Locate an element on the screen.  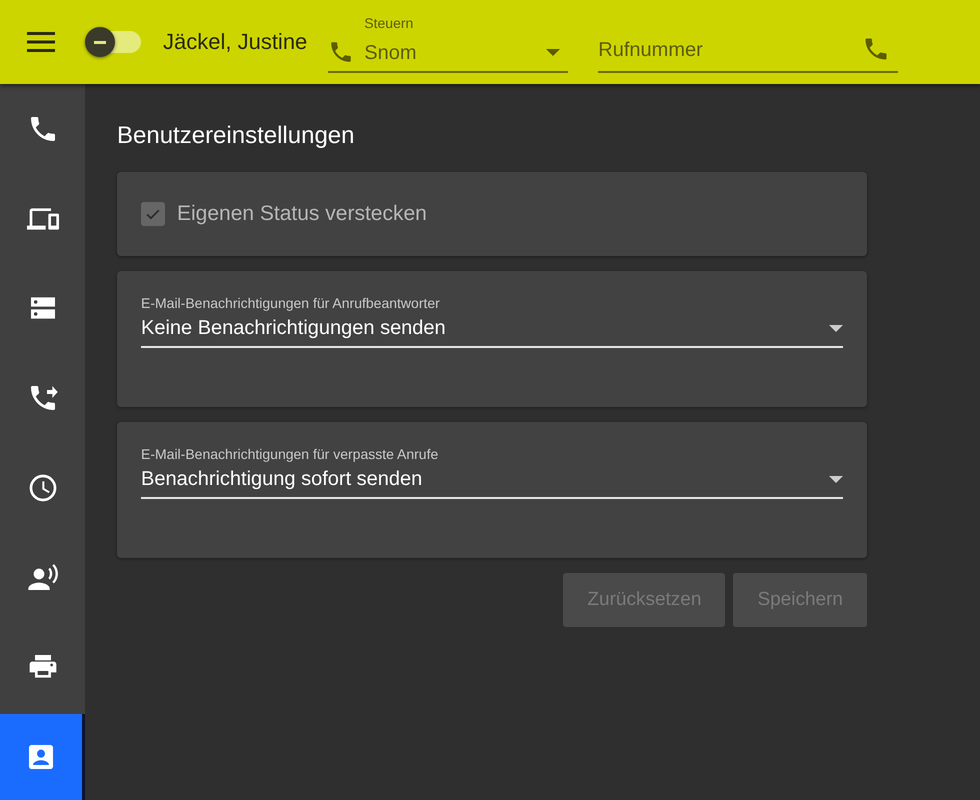
notification-select: E-Mail-Benachrichtigungen für Anrufbeantworter Keine Benachrichtigungen senden is located at coordinates (492, 321).